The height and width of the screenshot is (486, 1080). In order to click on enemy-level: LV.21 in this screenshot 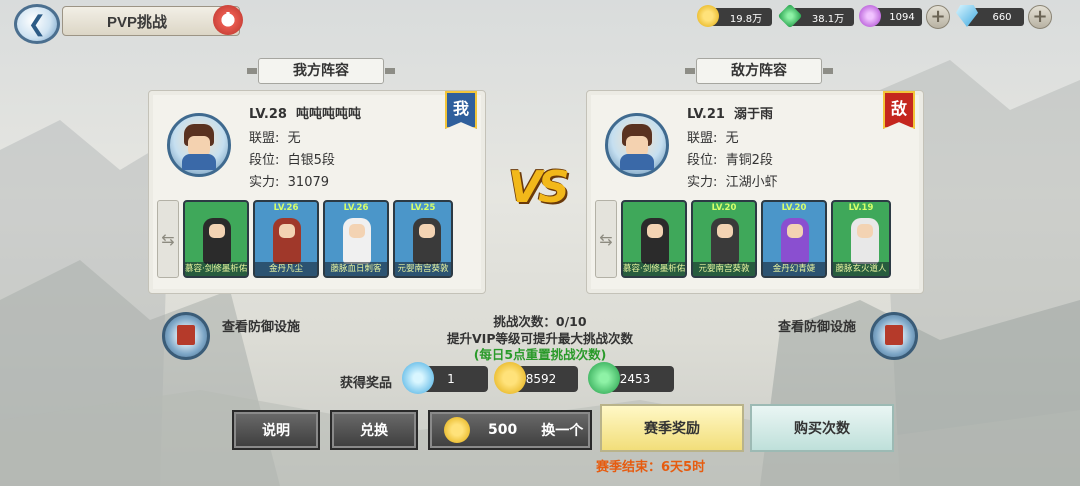, I will do `click(706, 114)`.